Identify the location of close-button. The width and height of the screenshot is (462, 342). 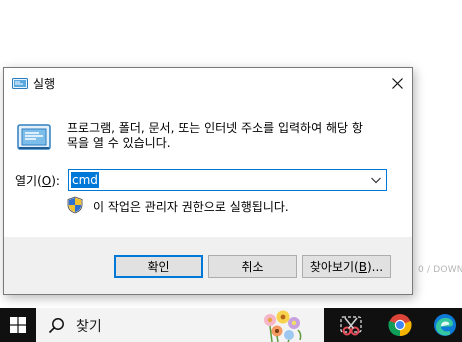
(397, 83).